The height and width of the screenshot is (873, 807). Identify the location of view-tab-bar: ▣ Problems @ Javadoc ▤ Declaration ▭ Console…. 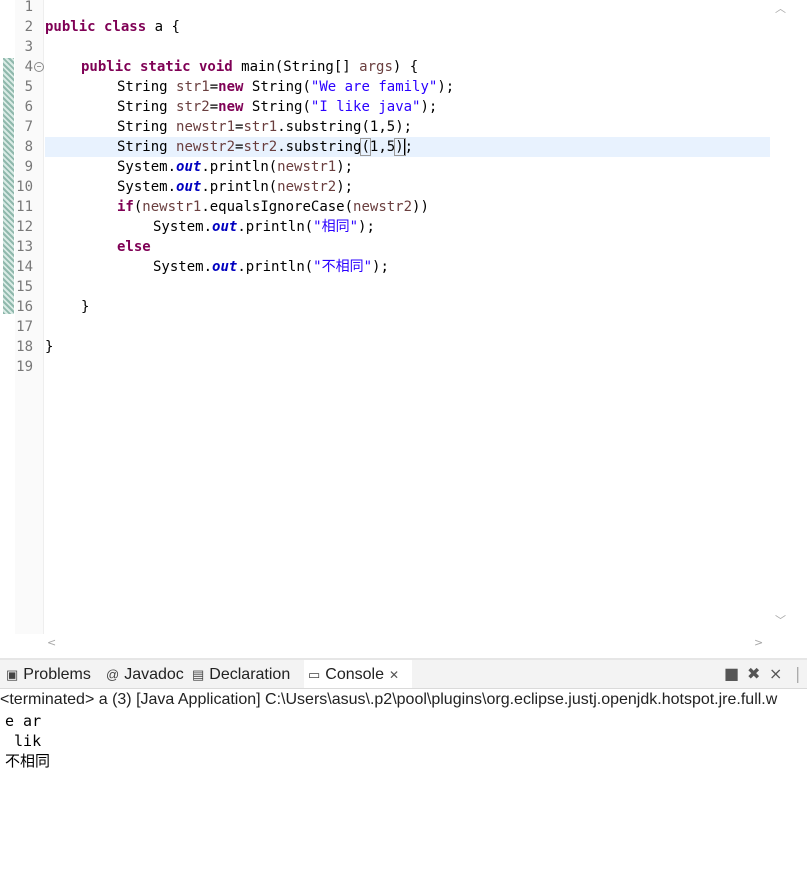
(403, 674).